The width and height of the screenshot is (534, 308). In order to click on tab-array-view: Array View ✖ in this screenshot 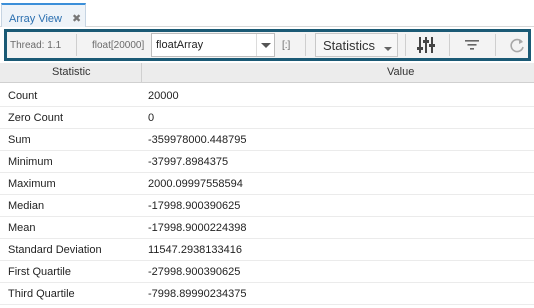, I will do `click(43, 15)`.